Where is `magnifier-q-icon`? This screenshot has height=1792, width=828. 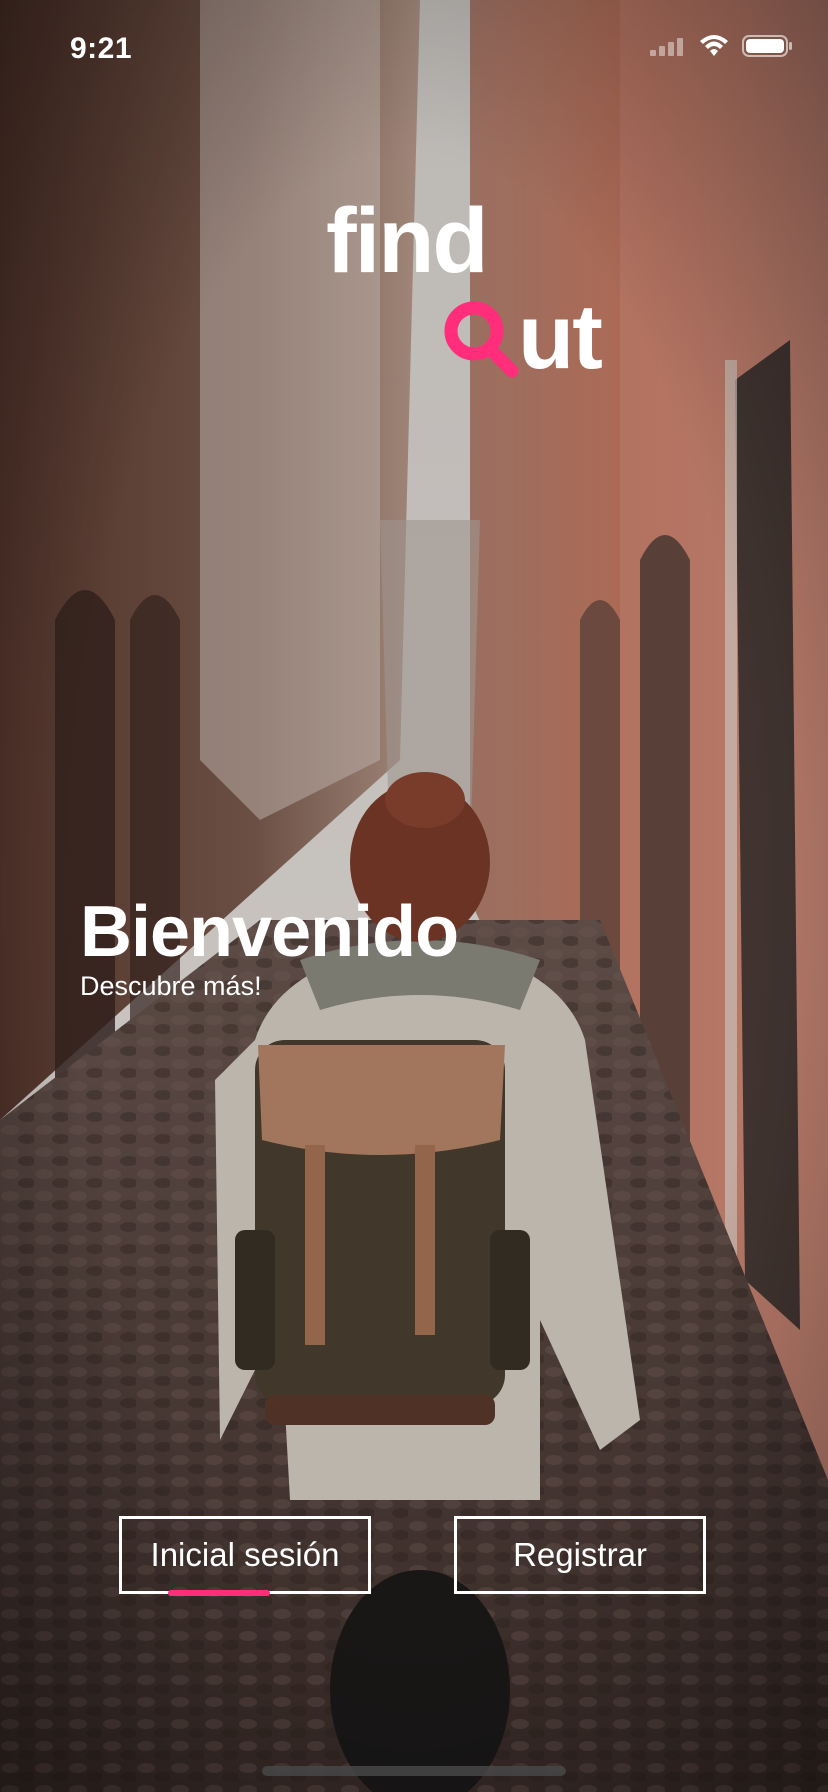
magnifier-q-icon is located at coordinates (484, 343).